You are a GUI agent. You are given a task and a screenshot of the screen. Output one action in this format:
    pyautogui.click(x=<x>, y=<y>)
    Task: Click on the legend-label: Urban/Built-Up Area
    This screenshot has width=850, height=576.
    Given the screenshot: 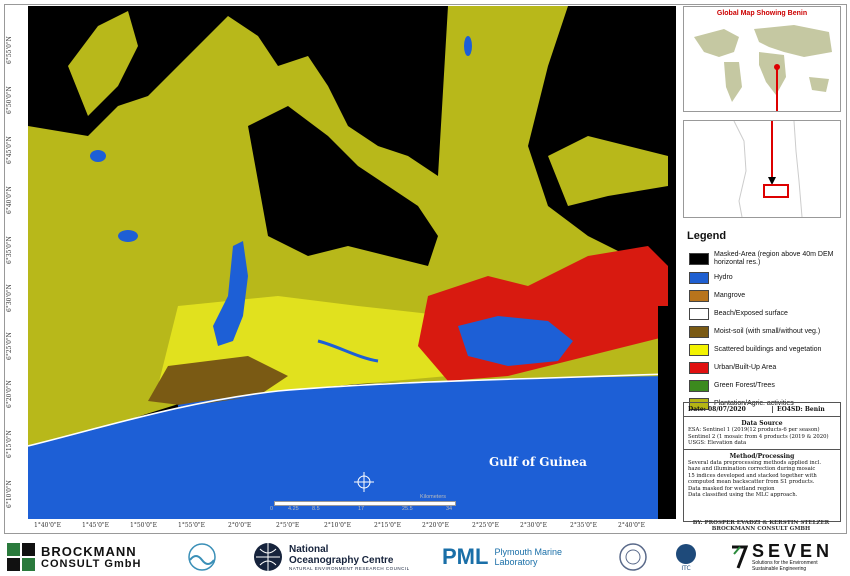 What is the action you would take?
    pyautogui.click(x=745, y=367)
    